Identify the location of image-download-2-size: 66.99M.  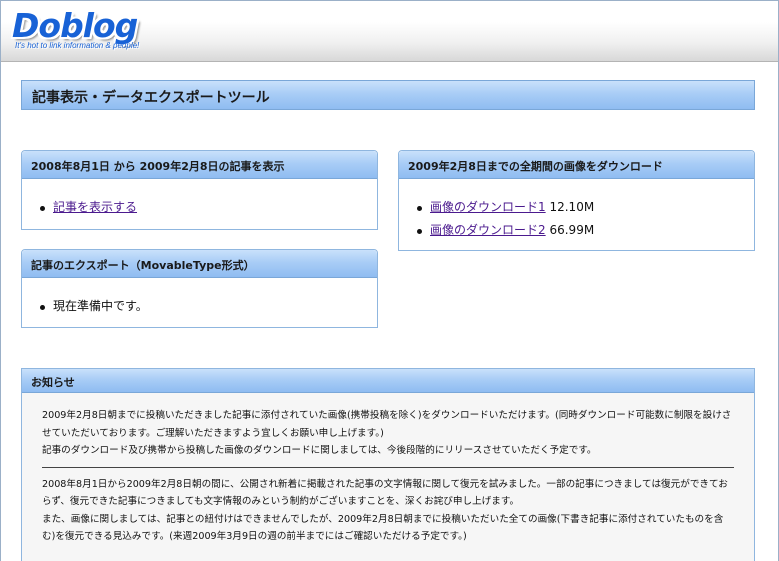
(572, 230).